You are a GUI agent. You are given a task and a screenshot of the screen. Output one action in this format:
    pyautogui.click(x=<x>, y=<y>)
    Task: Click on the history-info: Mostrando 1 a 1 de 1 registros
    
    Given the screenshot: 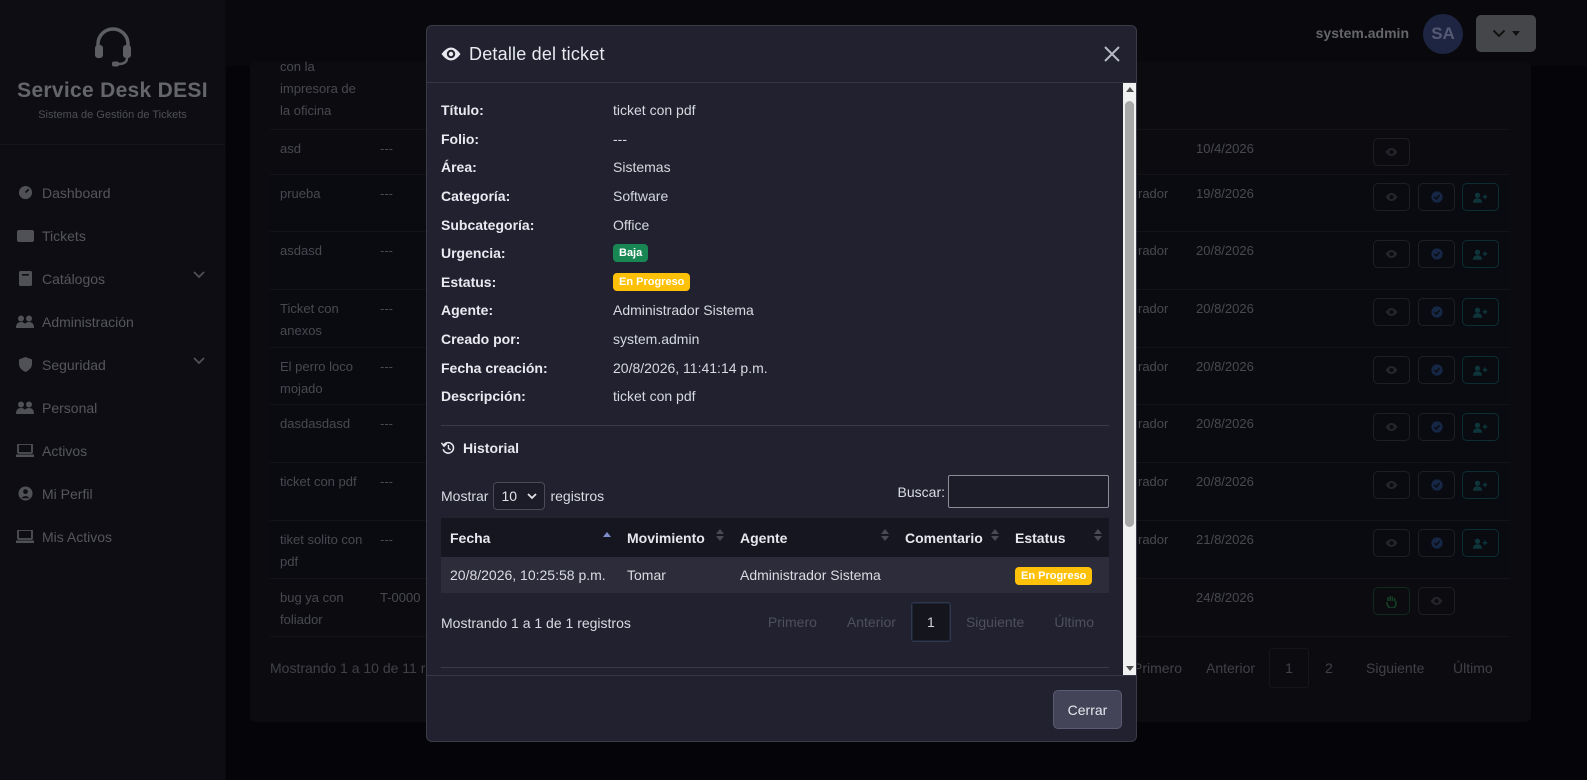 What is the action you would take?
    pyautogui.click(x=536, y=623)
    